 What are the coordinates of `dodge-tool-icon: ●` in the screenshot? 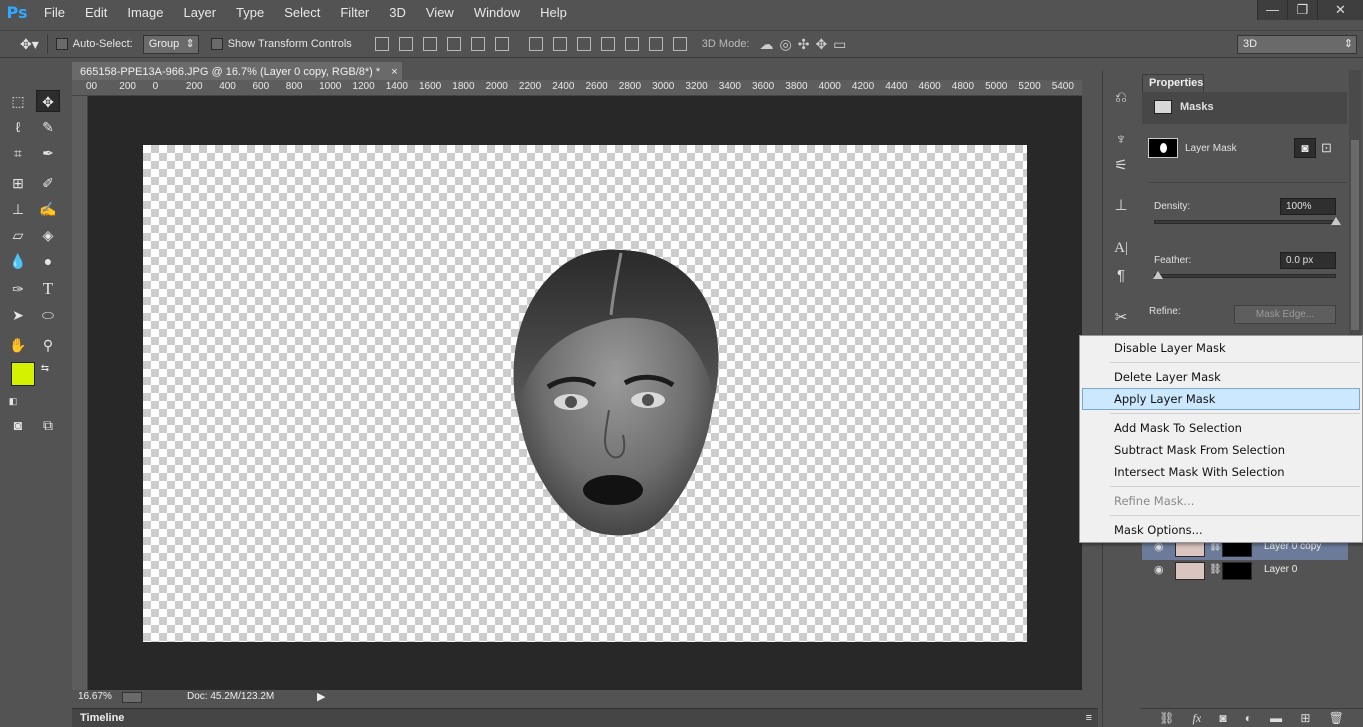 It's located at (48, 261).